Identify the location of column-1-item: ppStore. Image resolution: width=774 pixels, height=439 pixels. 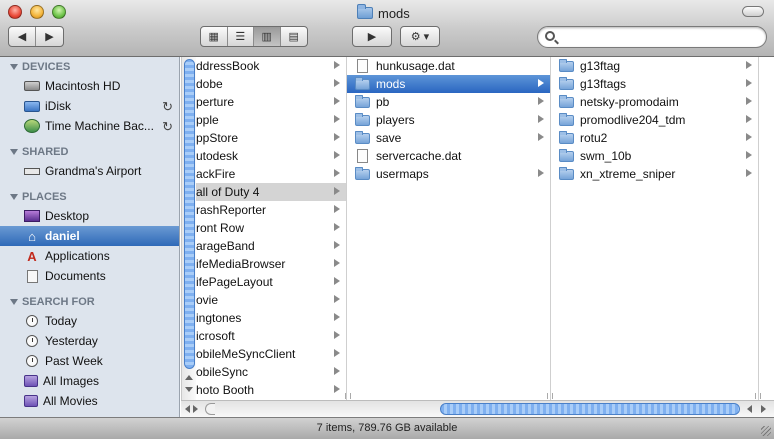
(271, 138).